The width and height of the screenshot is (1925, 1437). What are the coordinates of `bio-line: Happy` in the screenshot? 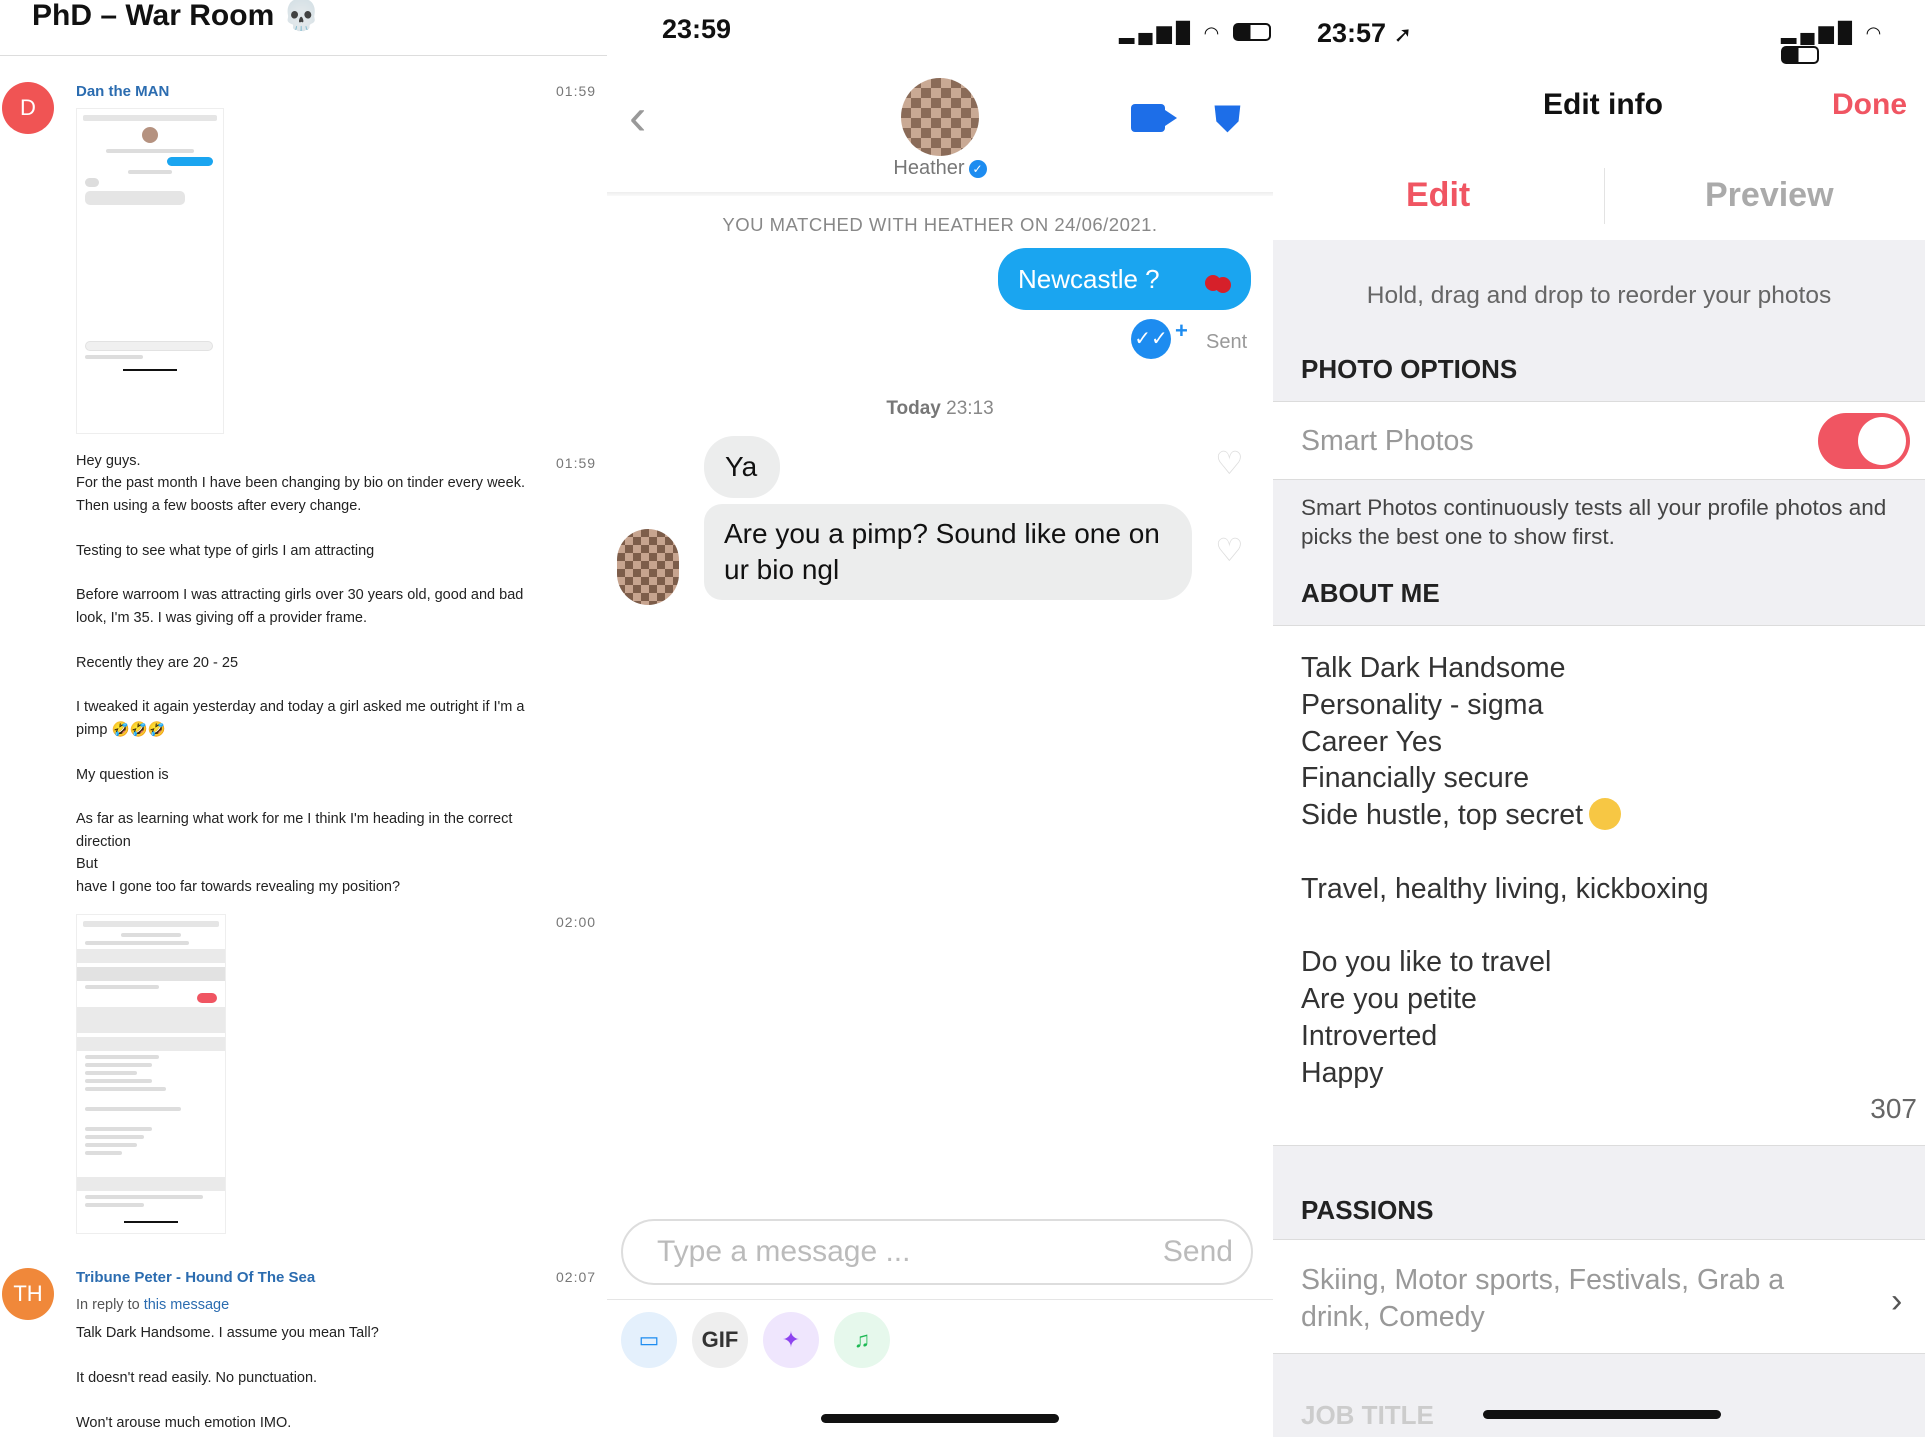 It's located at (1342, 1072).